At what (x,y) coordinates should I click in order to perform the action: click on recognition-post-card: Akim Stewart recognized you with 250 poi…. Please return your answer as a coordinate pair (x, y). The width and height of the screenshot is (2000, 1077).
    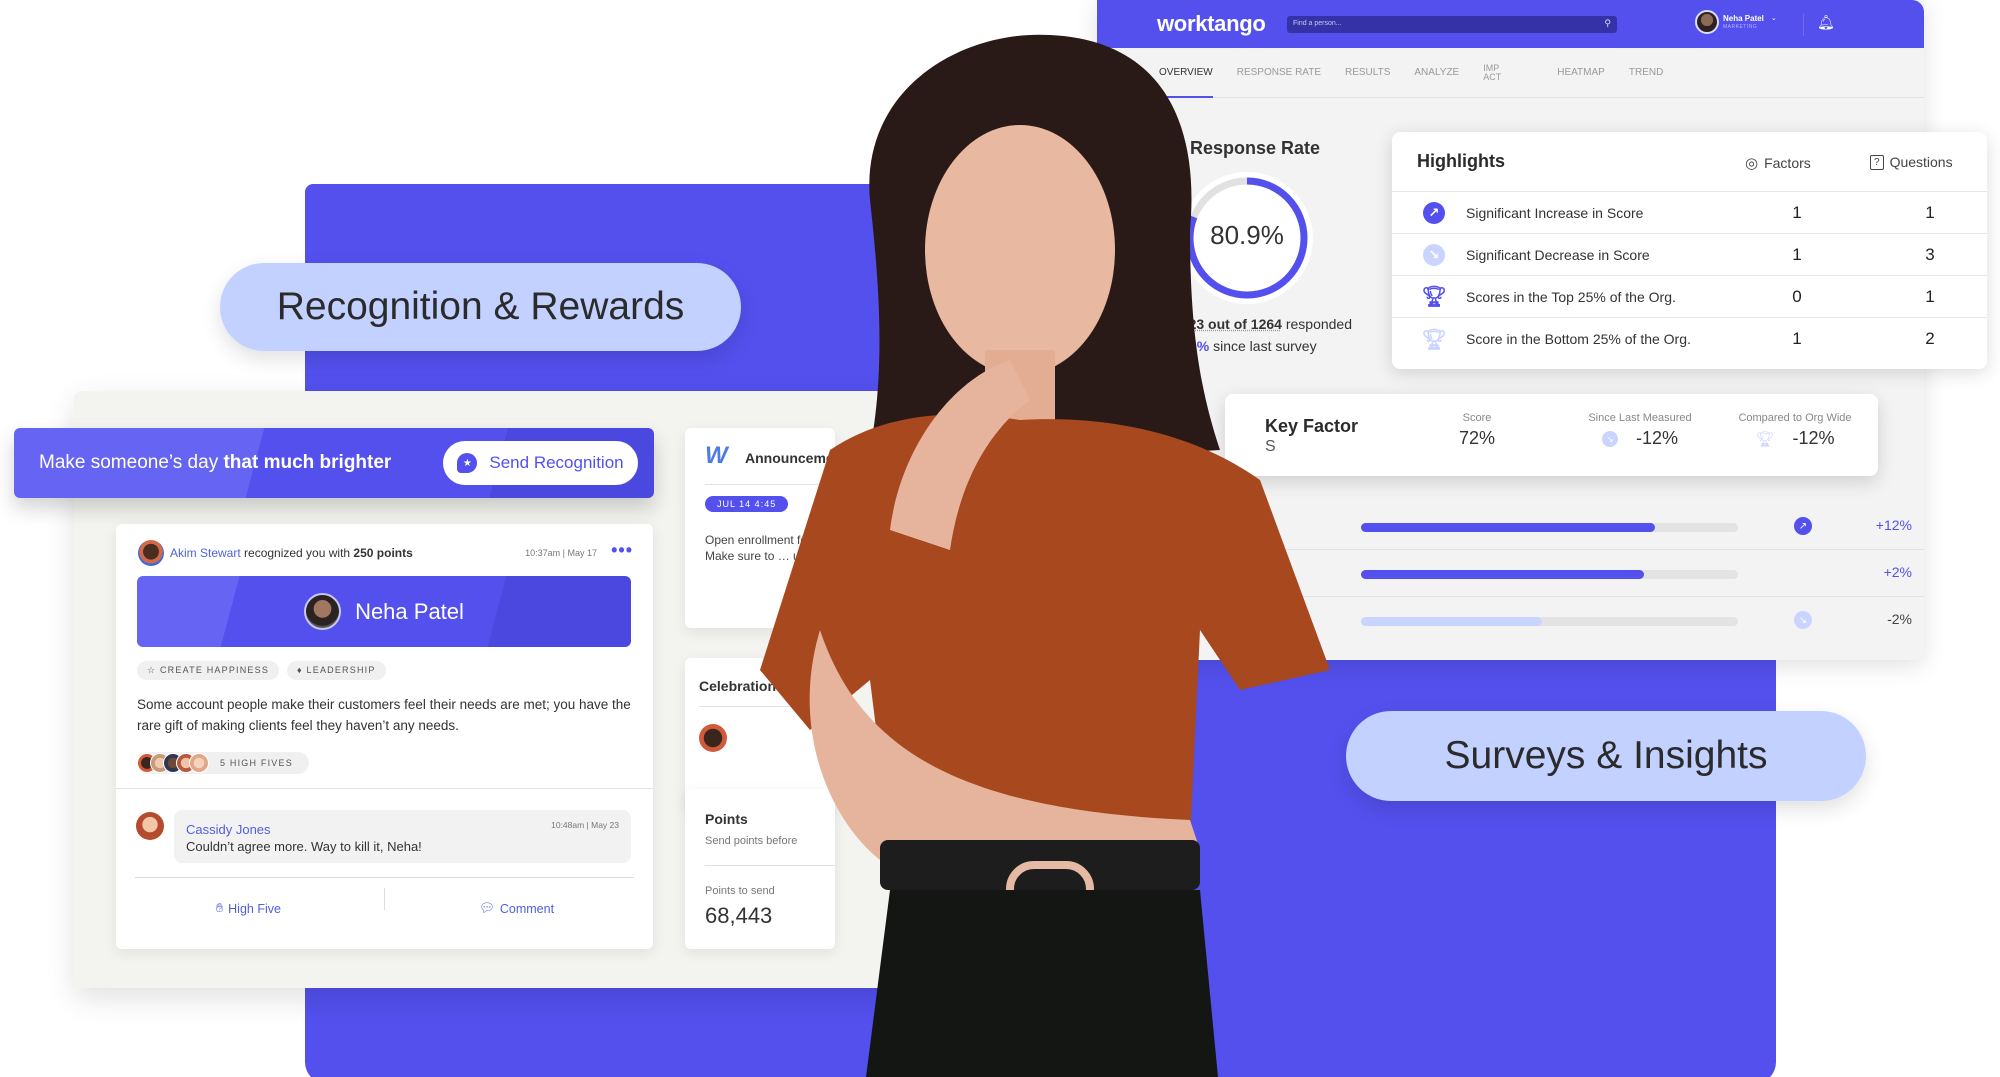
    Looking at the image, I should click on (384, 736).